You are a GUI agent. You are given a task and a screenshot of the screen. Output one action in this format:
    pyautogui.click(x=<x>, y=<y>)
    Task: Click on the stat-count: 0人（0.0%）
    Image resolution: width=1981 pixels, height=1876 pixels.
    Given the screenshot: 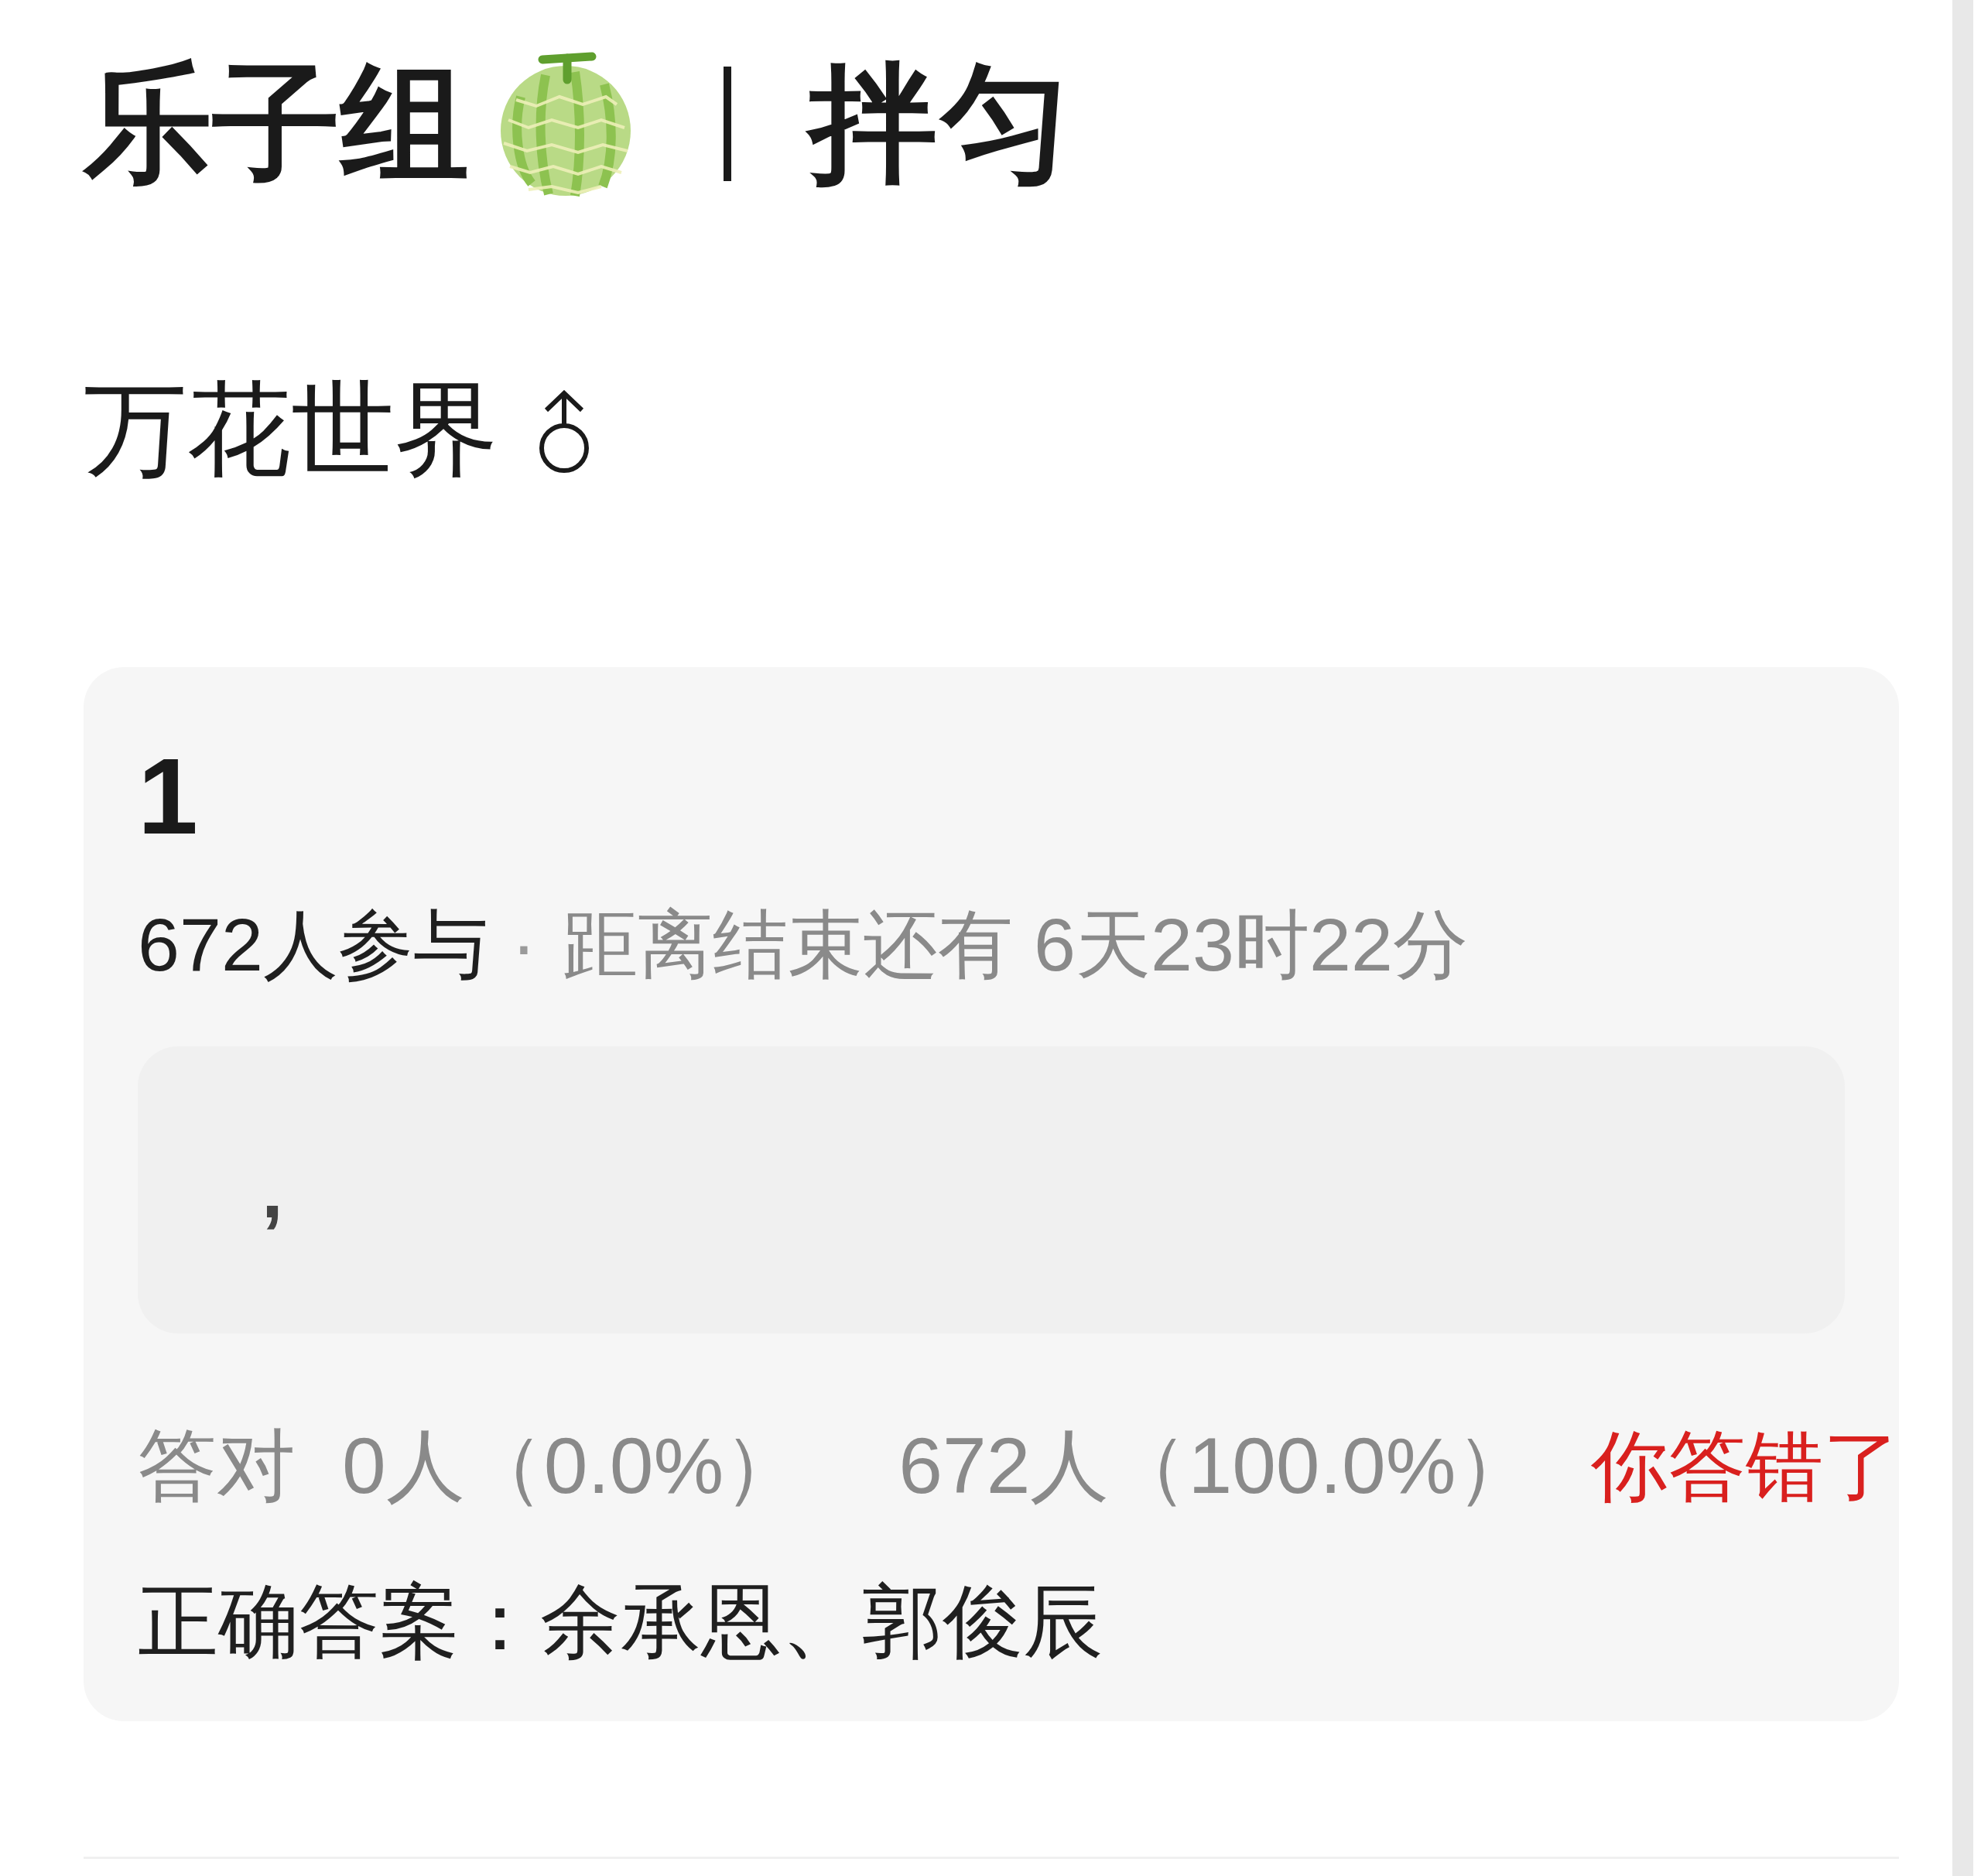 What is the action you would take?
    pyautogui.click(x=572, y=1465)
    